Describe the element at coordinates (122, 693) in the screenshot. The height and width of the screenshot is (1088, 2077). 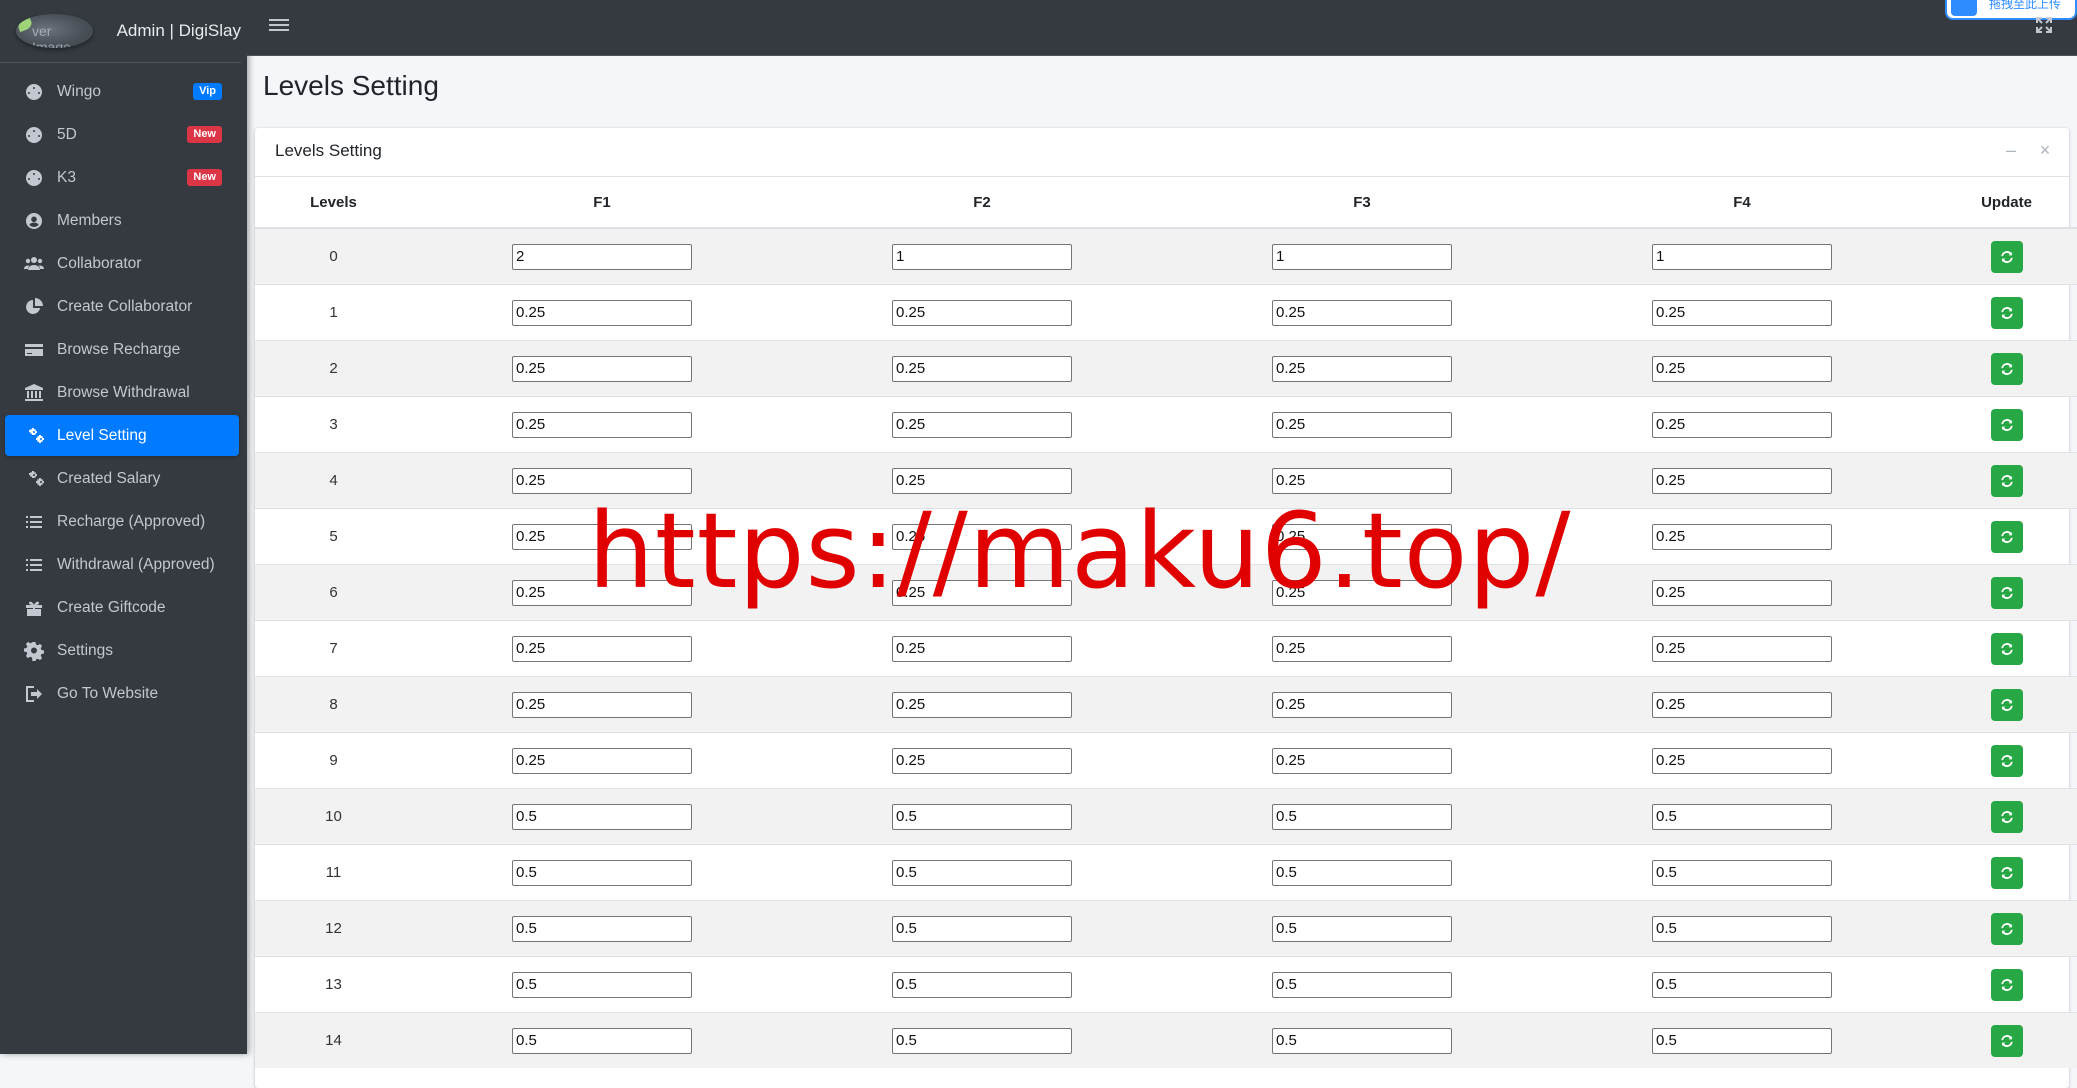
I see `sidebar-item-go-to-website: Go To Website` at that location.